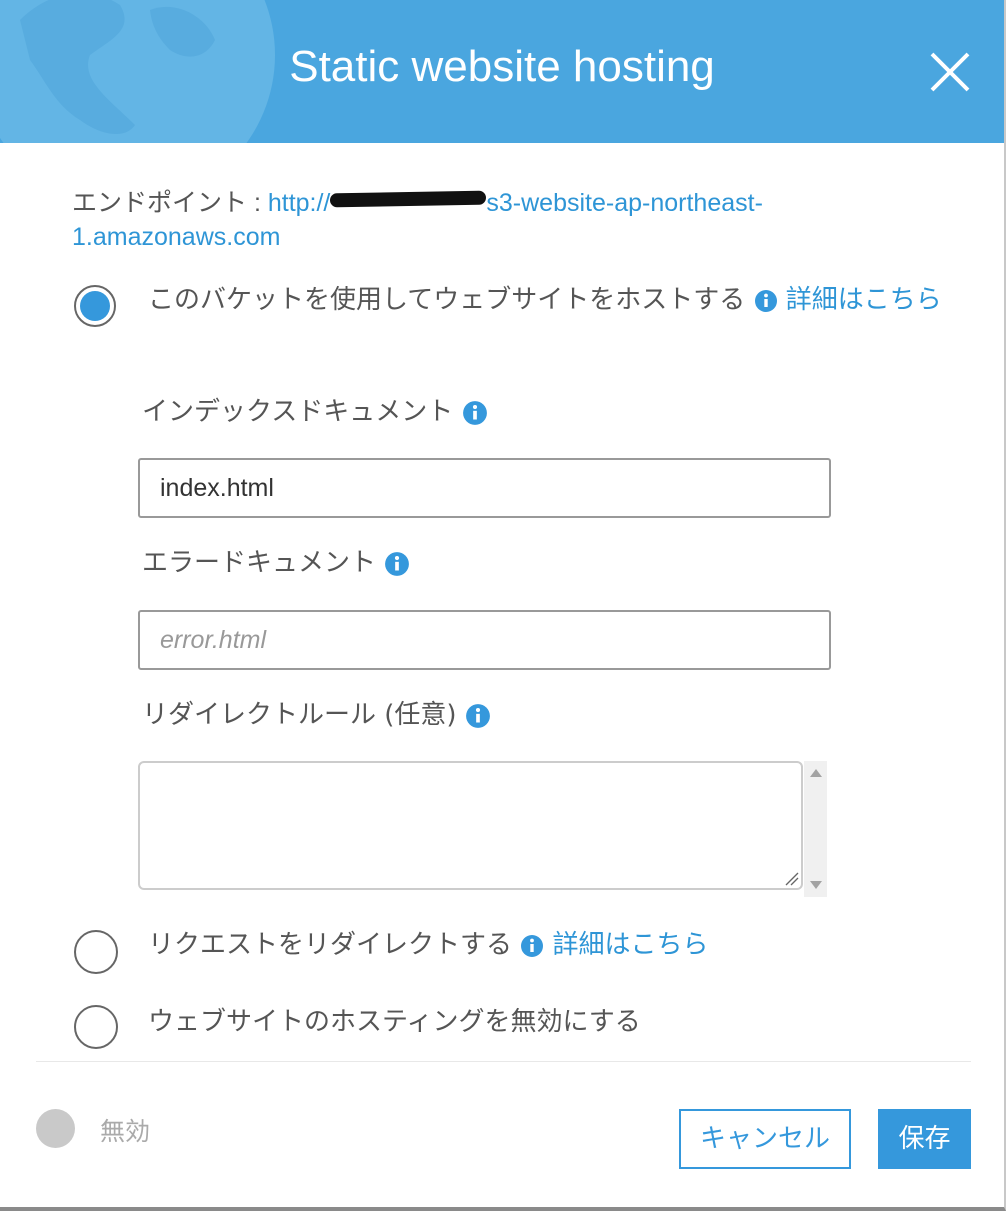 Image resolution: width=1006 pixels, height=1211 pixels. I want to click on endpoint-label: エンドポイント :, so click(170, 203).